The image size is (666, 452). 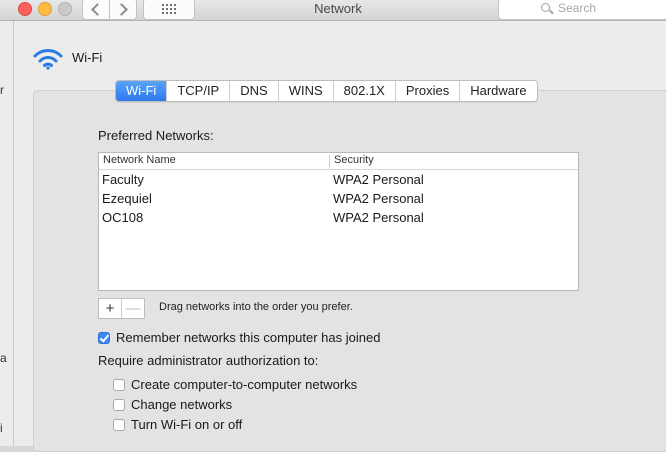 What do you see at coordinates (110, 308) in the screenshot?
I see `add-network-button: +` at bounding box center [110, 308].